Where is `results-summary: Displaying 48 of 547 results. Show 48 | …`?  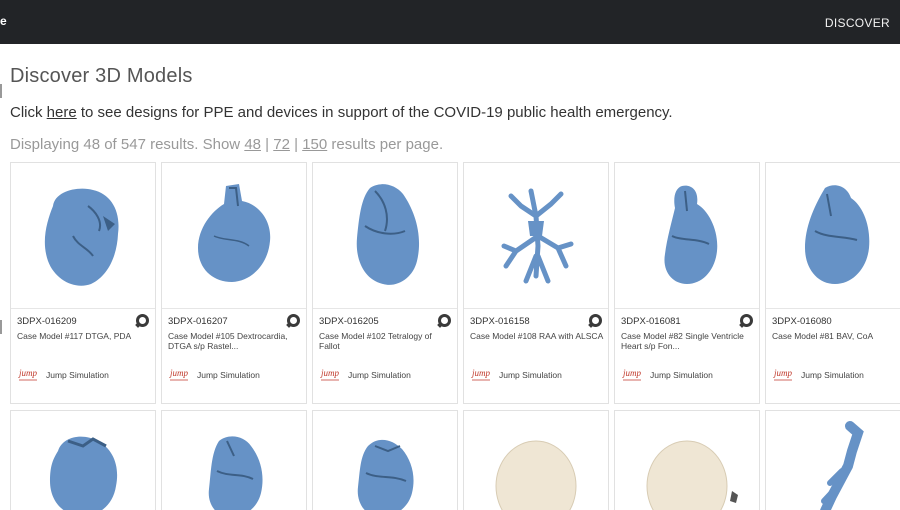 results-summary: Displaying 48 of 547 results. Show 48 | … is located at coordinates (226, 144).